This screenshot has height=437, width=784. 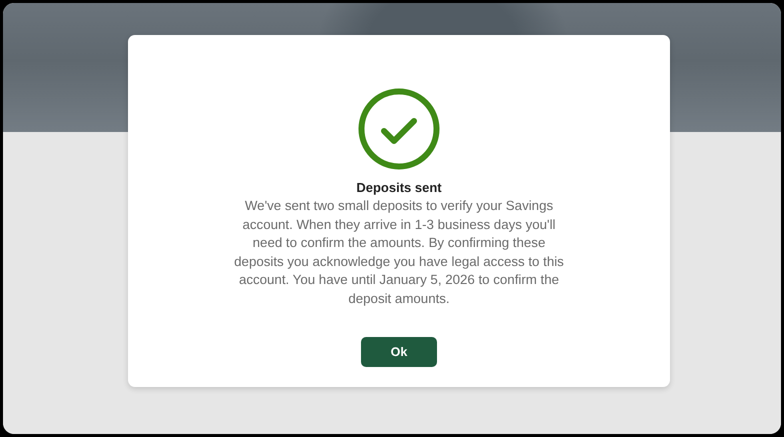 What do you see at coordinates (399, 252) in the screenshot?
I see `dialog-message: We've sent two small deposits to verify your Savings account. When they arrive in 1-3 business days you'll need to confirm the amounts. By confirming these deposits you acknowledge you have legal access to this account. You have until January 5, 2026 to confirm the deposit amounts.` at bounding box center [399, 252].